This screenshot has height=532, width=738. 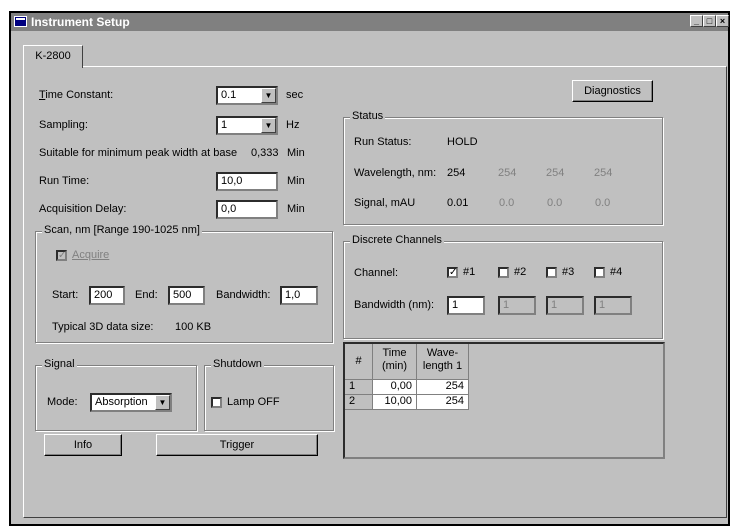 I want to click on col-header-wave-line2: length 1, so click(x=442, y=366).